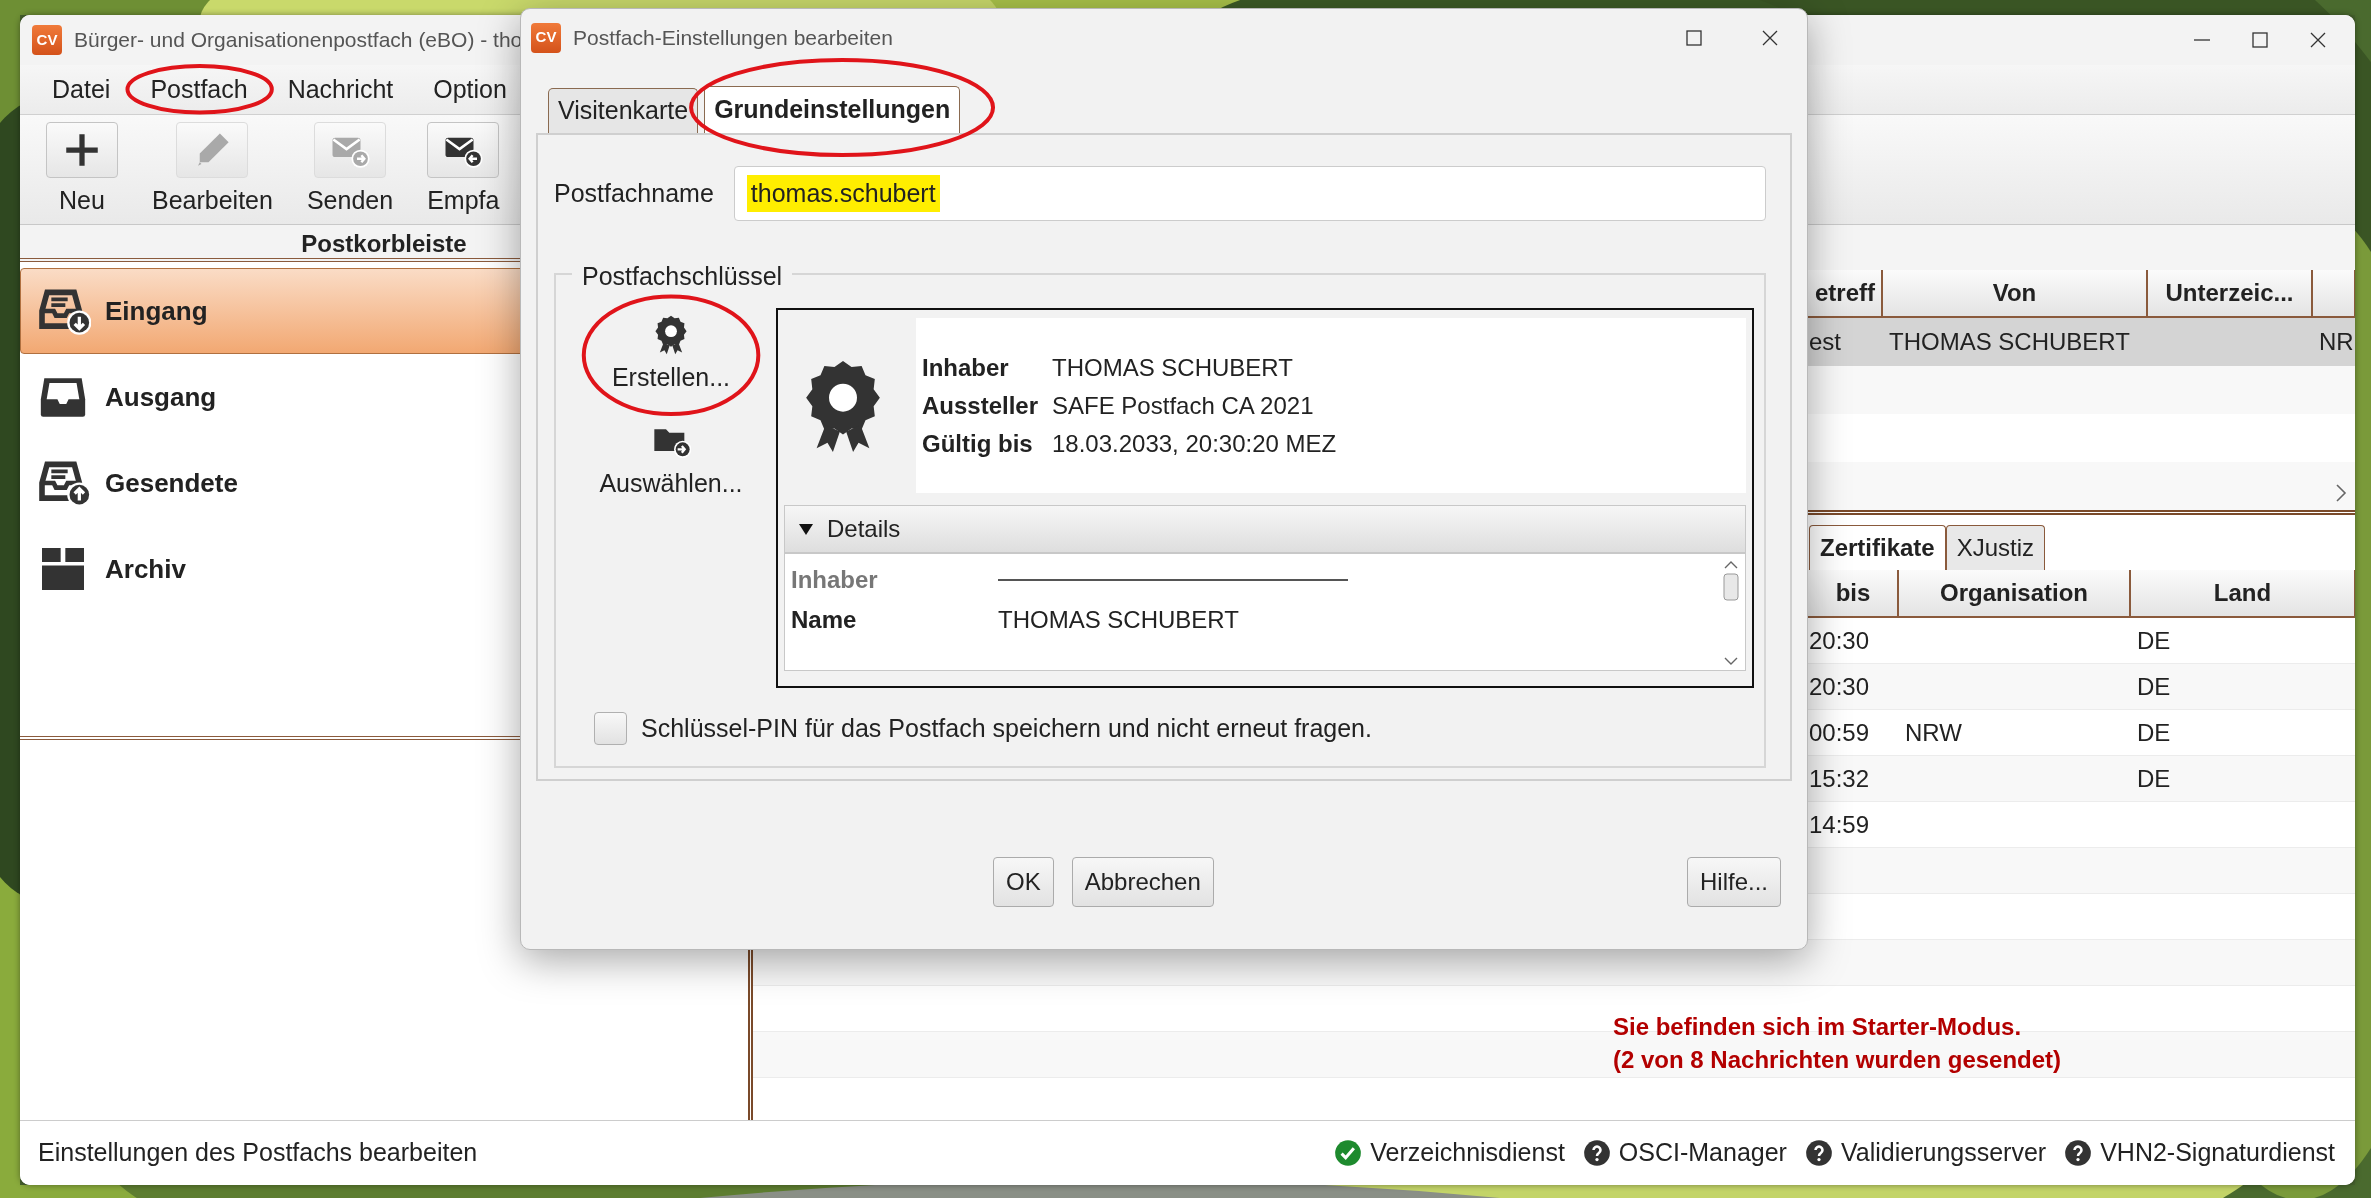 This screenshot has width=2371, height=1198. I want to click on tab: Grundeinstellungen, so click(832, 109).